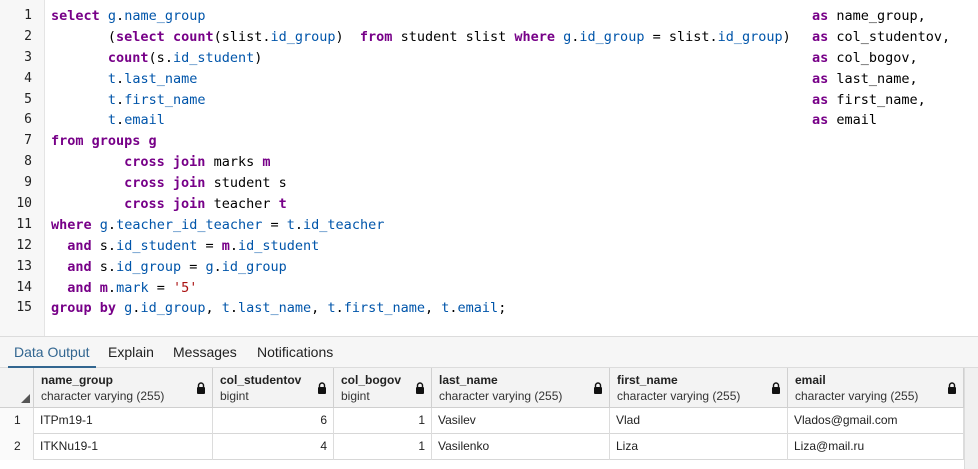 The width and height of the screenshot is (978, 469). I want to click on tab-explain: Explain, so click(131, 352).